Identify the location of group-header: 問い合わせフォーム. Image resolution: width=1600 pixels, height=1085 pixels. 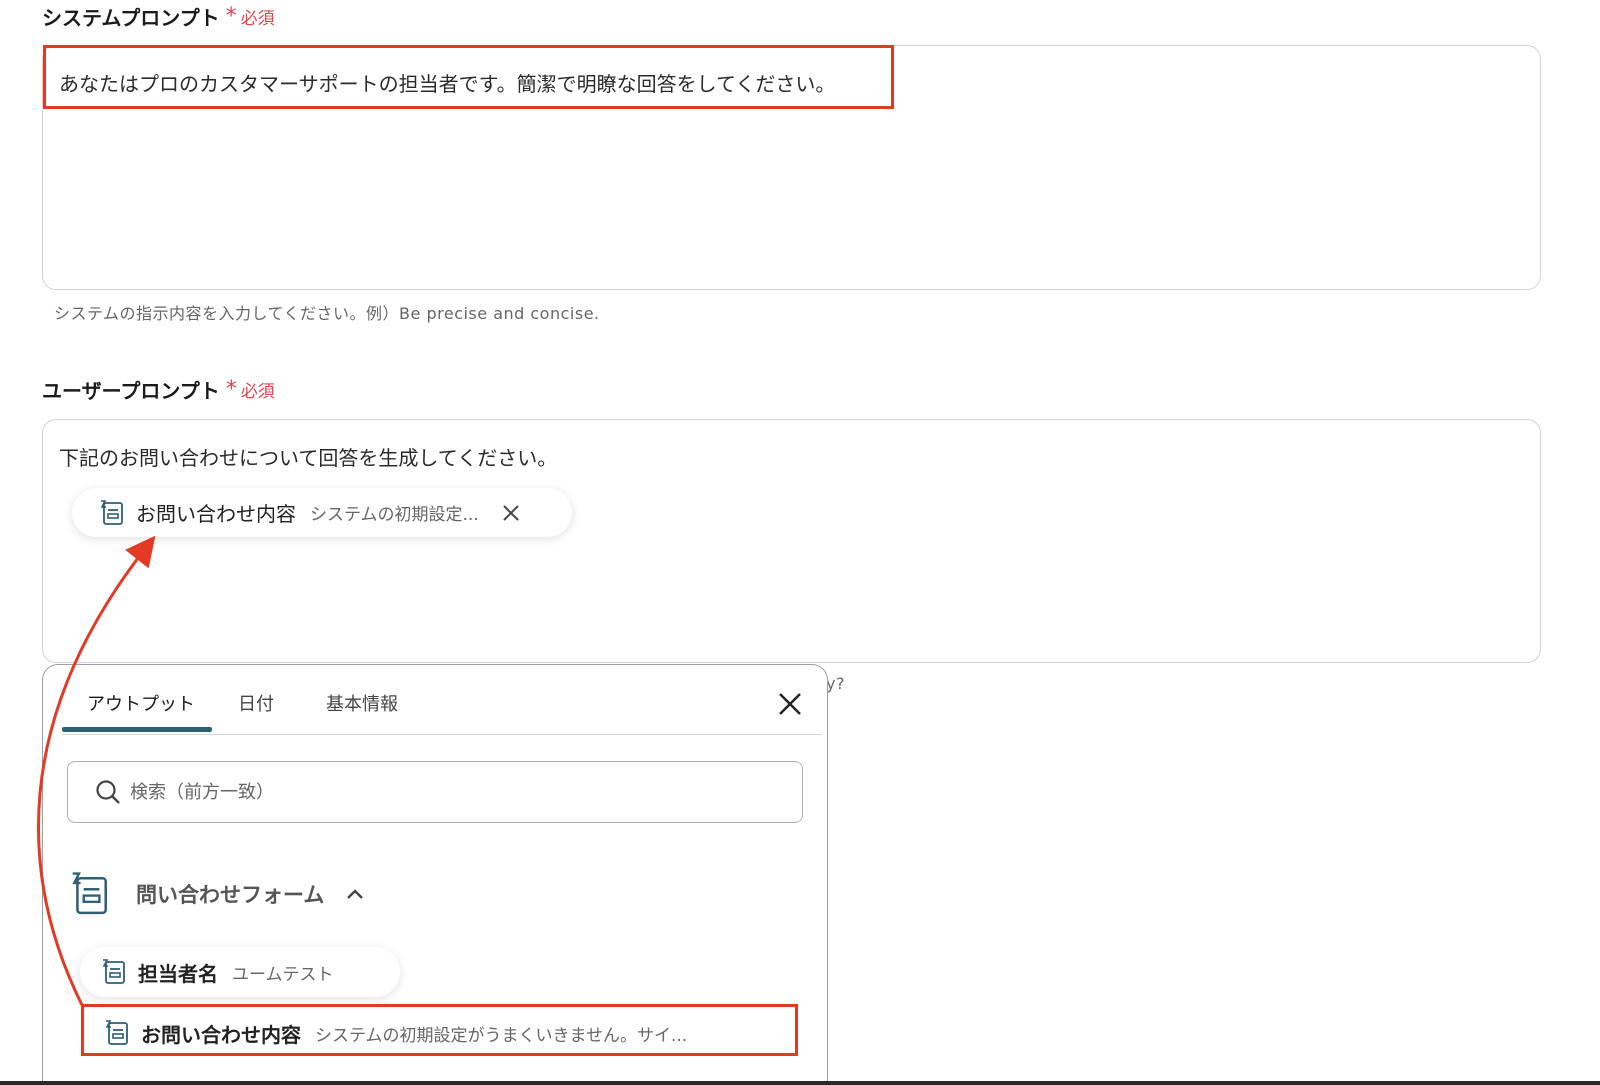
(217, 894).